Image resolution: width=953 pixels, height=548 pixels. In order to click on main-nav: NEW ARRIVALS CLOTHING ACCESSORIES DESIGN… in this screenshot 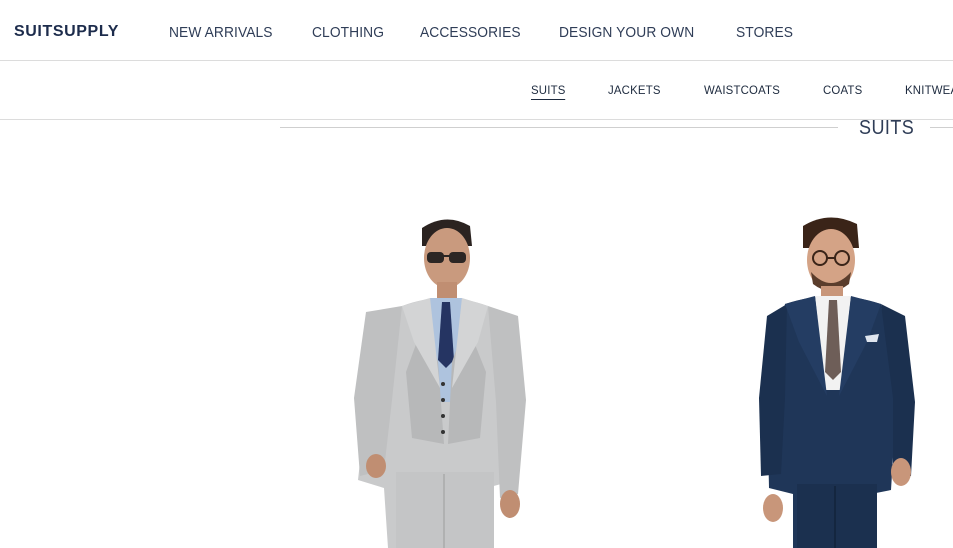, I will do `click(499, 32)`.